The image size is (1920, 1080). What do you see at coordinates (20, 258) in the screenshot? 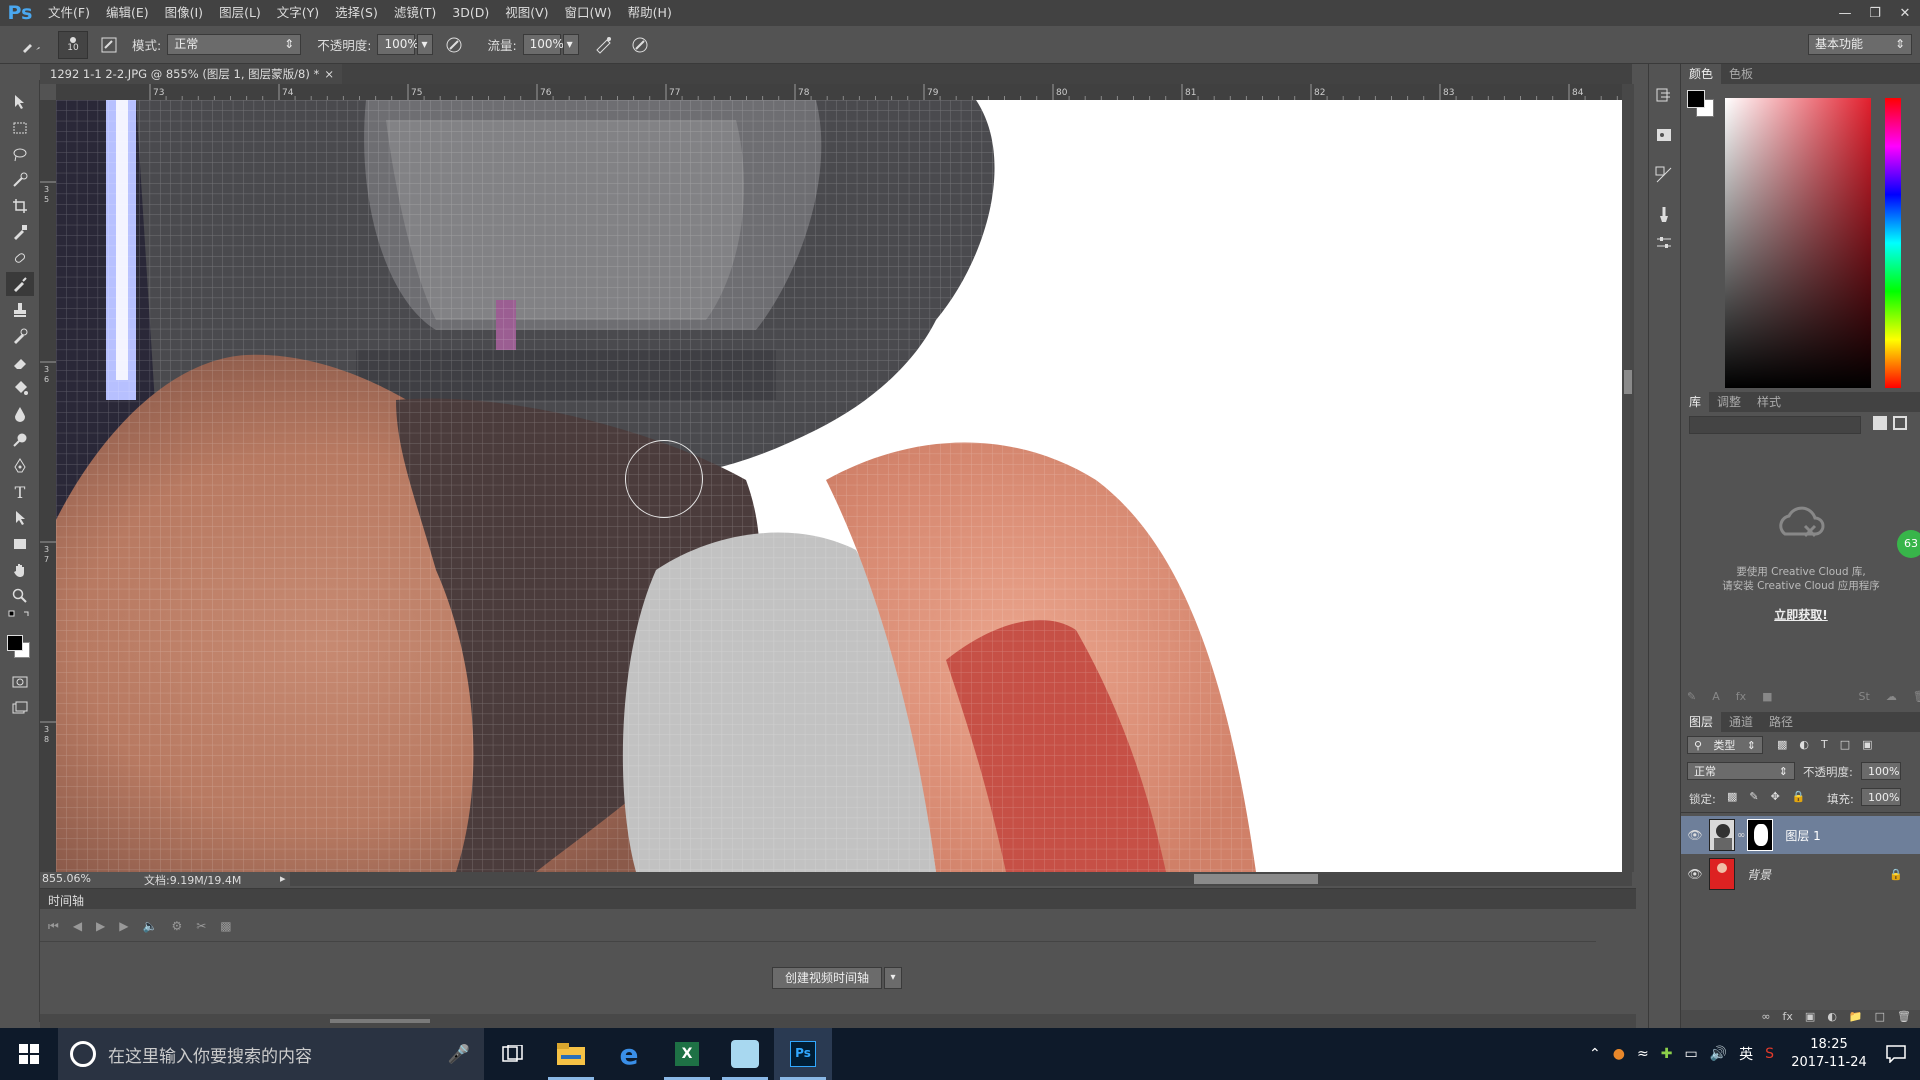
I see `healing-brush-tool-icon` at bounding box center [20, 258].